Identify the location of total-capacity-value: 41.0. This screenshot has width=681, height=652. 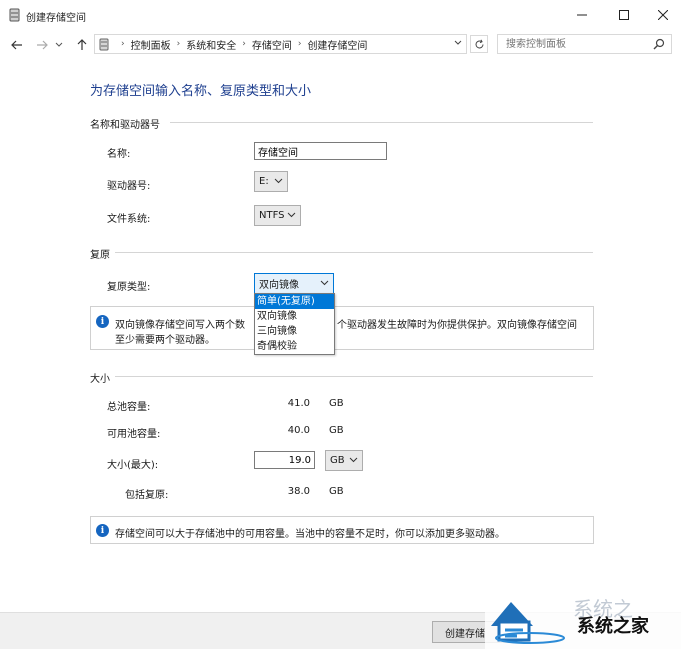
(298, 403).